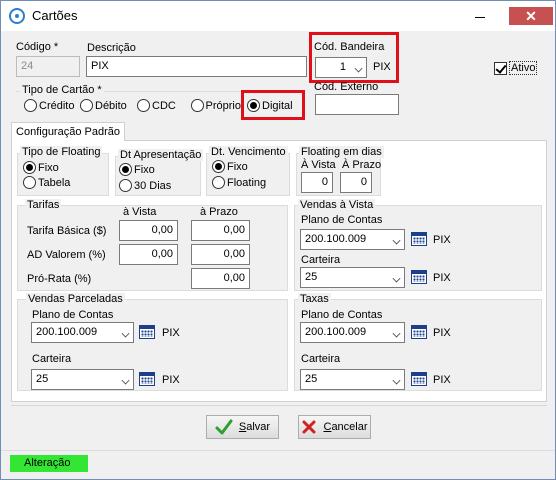  What do you see at coordinates (68, 131) in the screenshot?
I see `tab-configuracao-padrao: Configuração Padrão` at bounding box center [68, 131].